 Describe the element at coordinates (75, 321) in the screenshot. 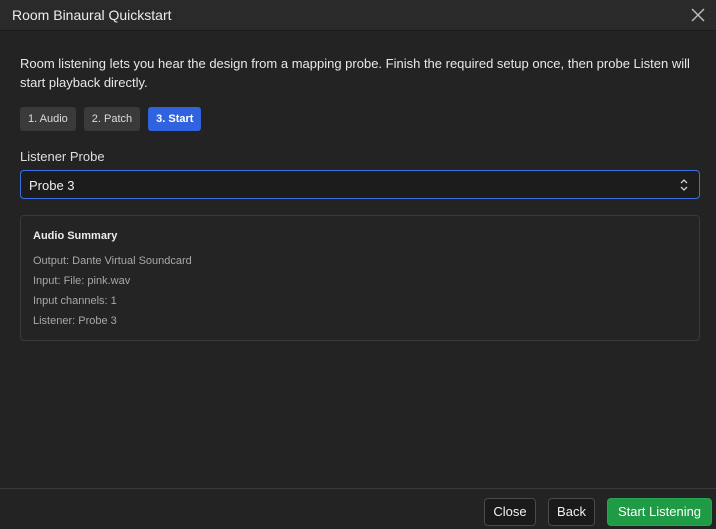

I see `summary-listener: Listener: Probe 3` at that location.